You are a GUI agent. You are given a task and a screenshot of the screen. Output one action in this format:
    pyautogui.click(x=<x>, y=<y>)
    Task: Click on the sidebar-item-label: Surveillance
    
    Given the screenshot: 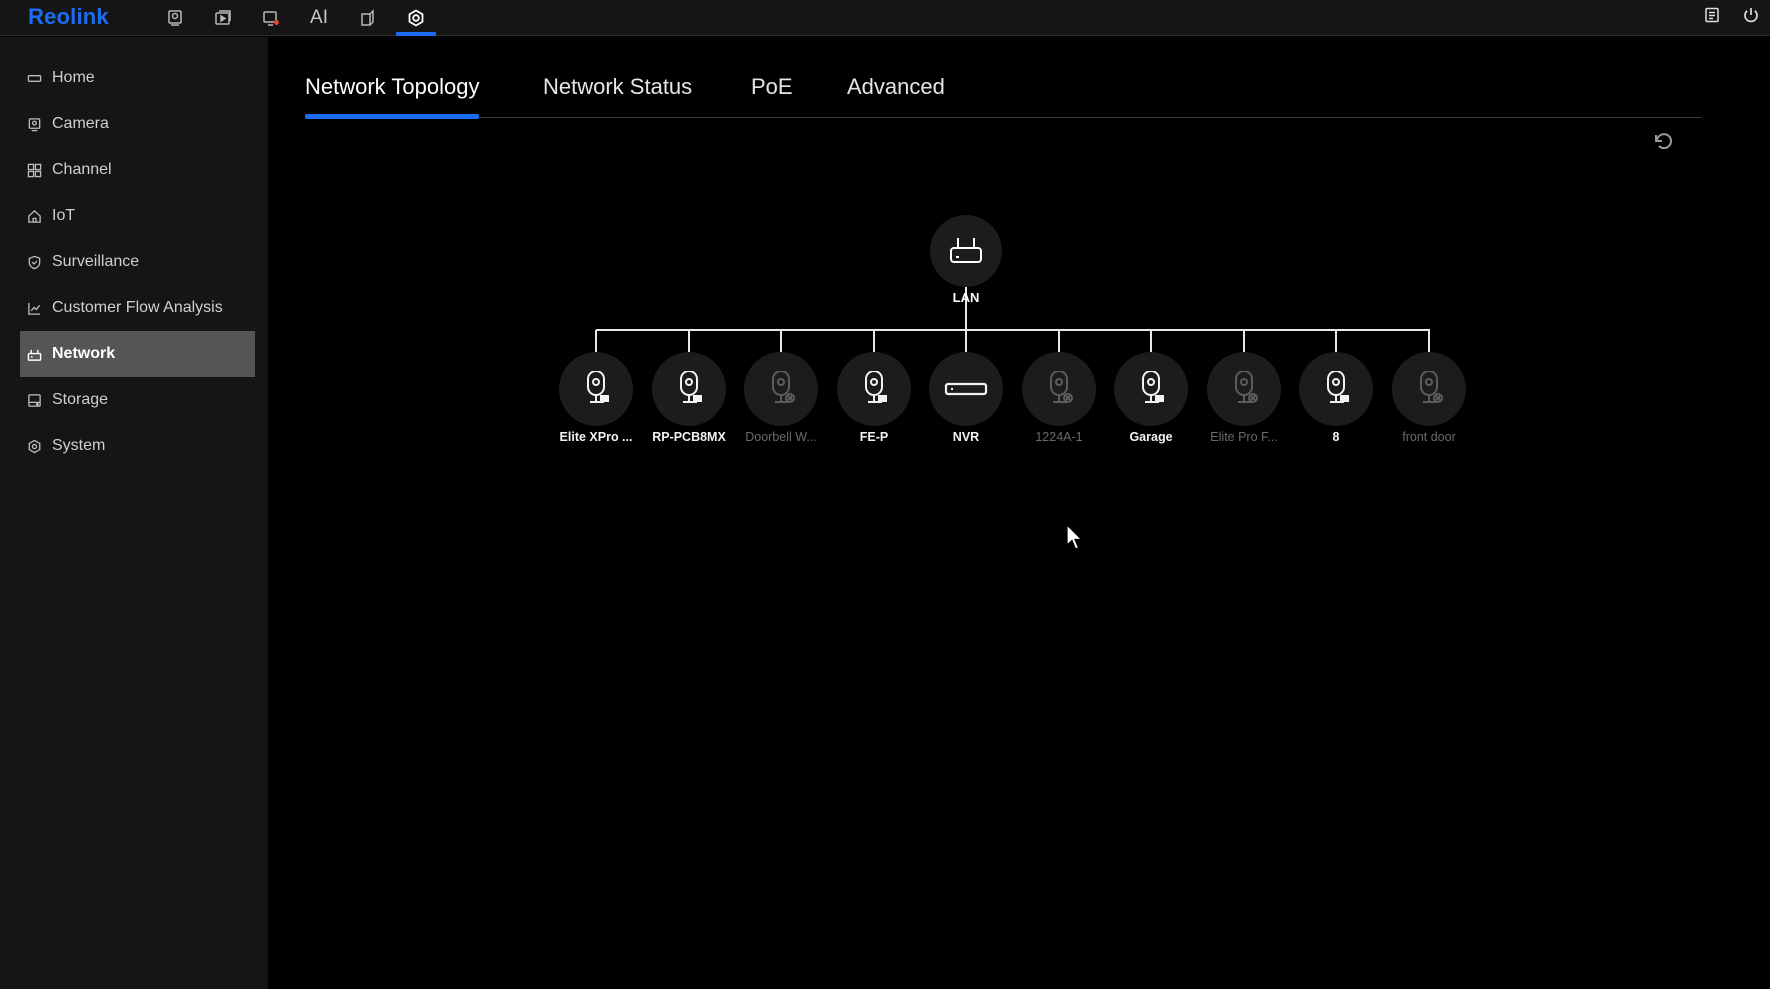 What is the action you would take?
    pyautogui.click(x=96, y=261)
    